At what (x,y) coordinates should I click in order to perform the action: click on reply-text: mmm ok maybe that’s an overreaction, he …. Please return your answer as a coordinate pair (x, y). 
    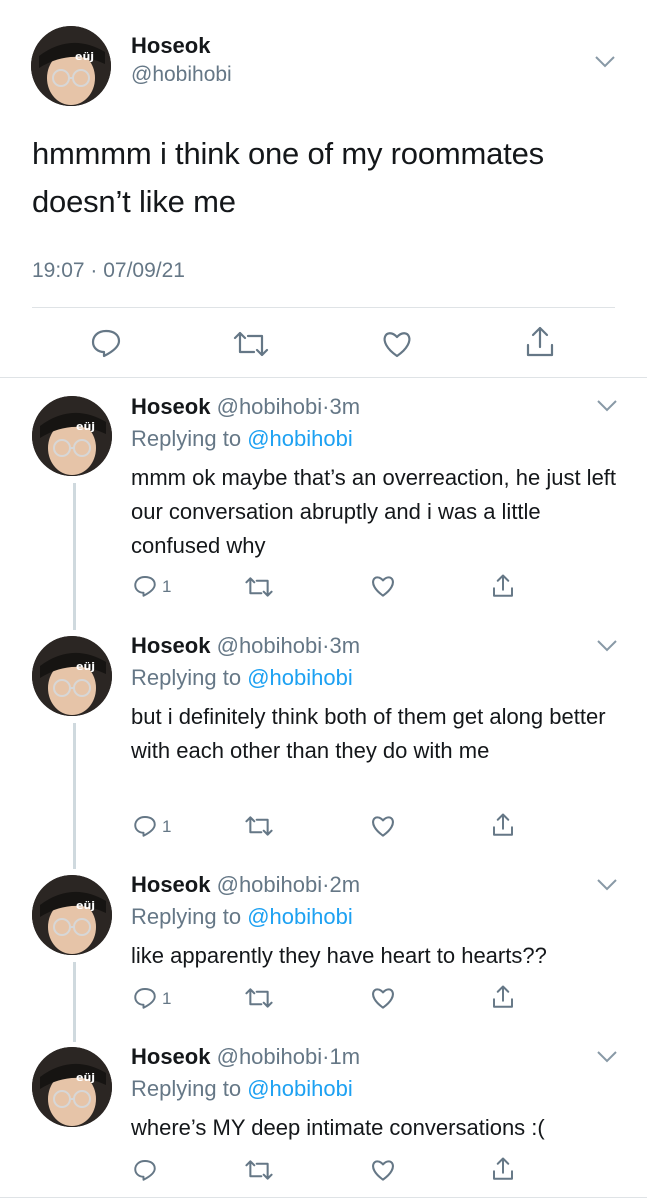
    Looking at the image, I should click on (374, 511).